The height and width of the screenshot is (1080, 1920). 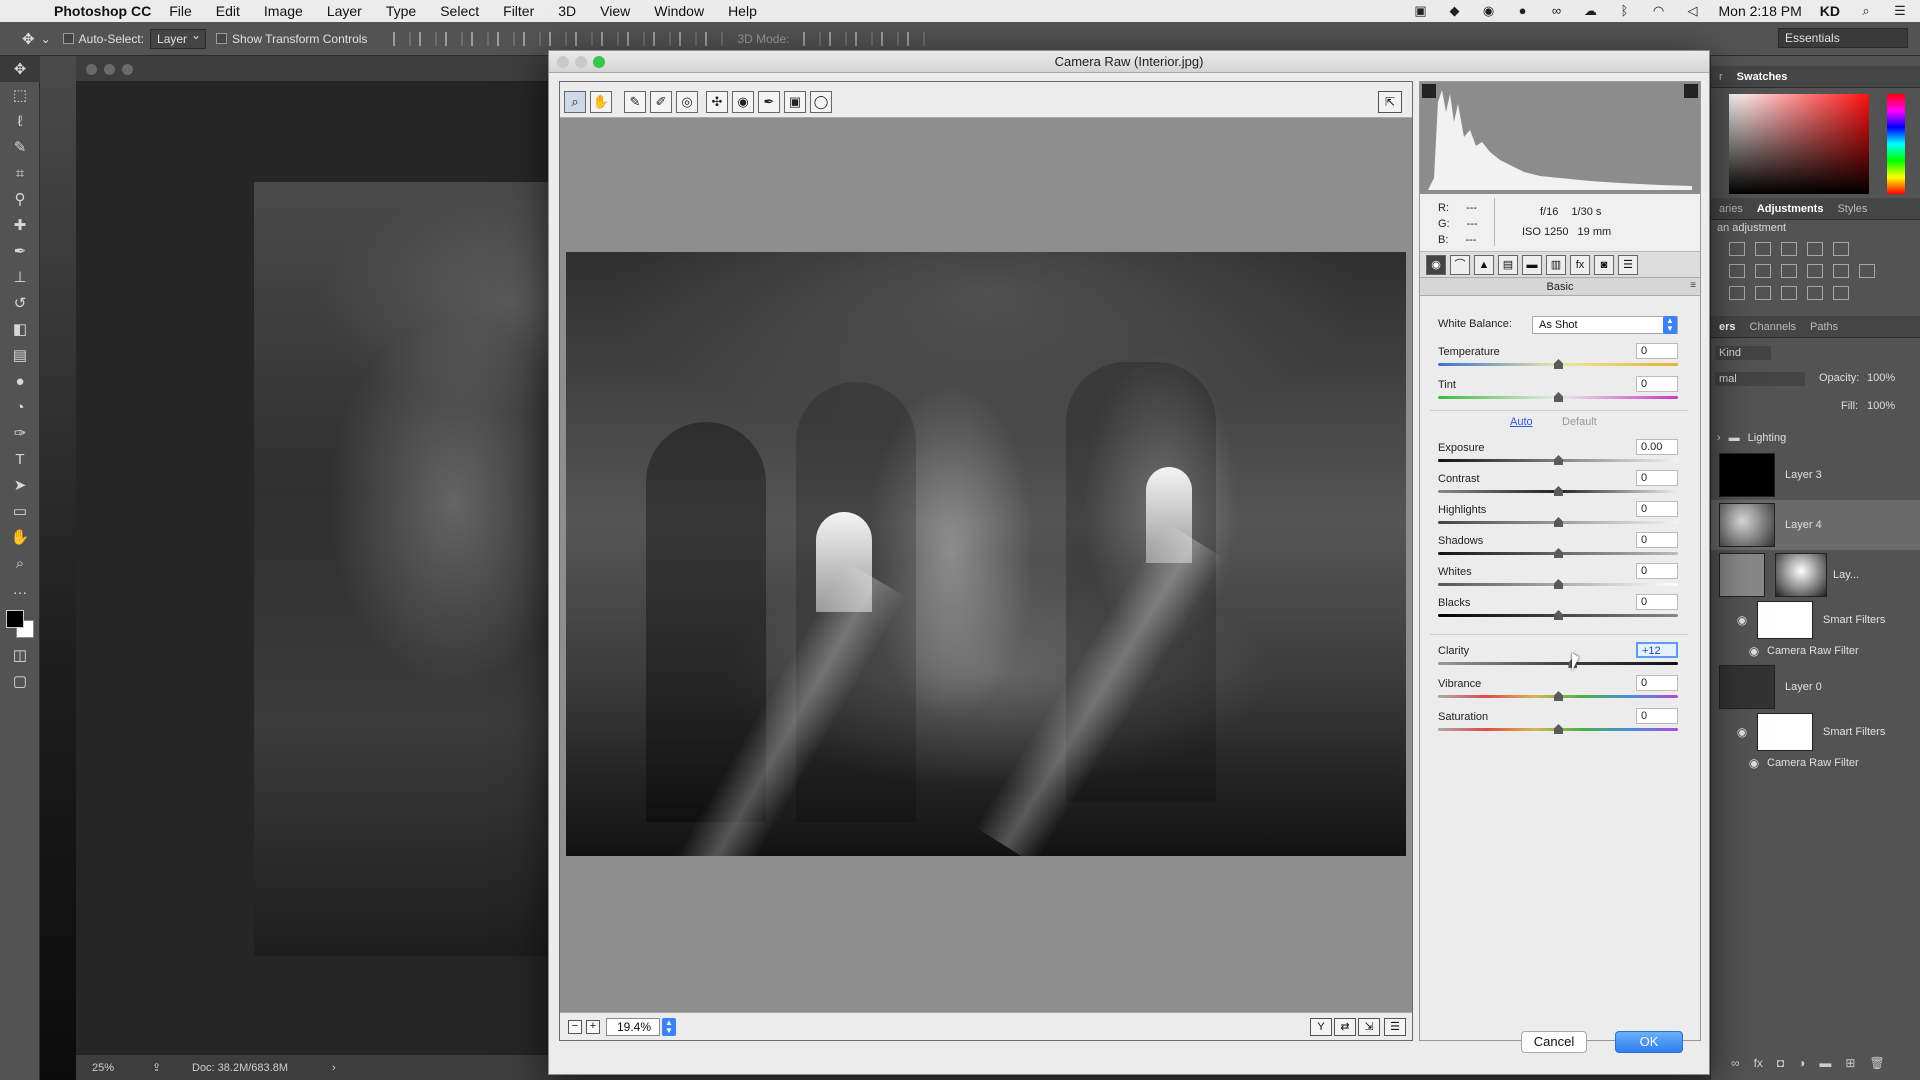 What do you see at coordinates (459, 11) in the screenshot?
I see `menu-select: Select` at bounding box center [459, 11].